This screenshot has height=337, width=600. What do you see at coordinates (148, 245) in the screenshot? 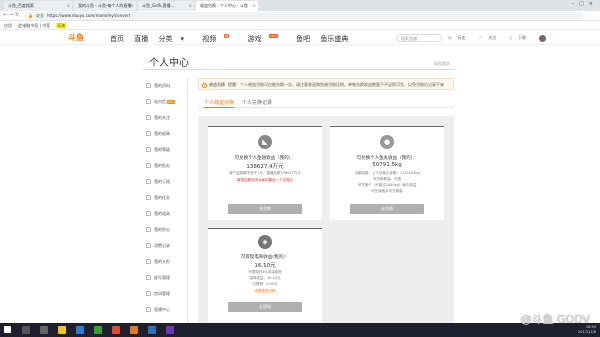
I see `receipt-icon` at bounding box center [148, 245].